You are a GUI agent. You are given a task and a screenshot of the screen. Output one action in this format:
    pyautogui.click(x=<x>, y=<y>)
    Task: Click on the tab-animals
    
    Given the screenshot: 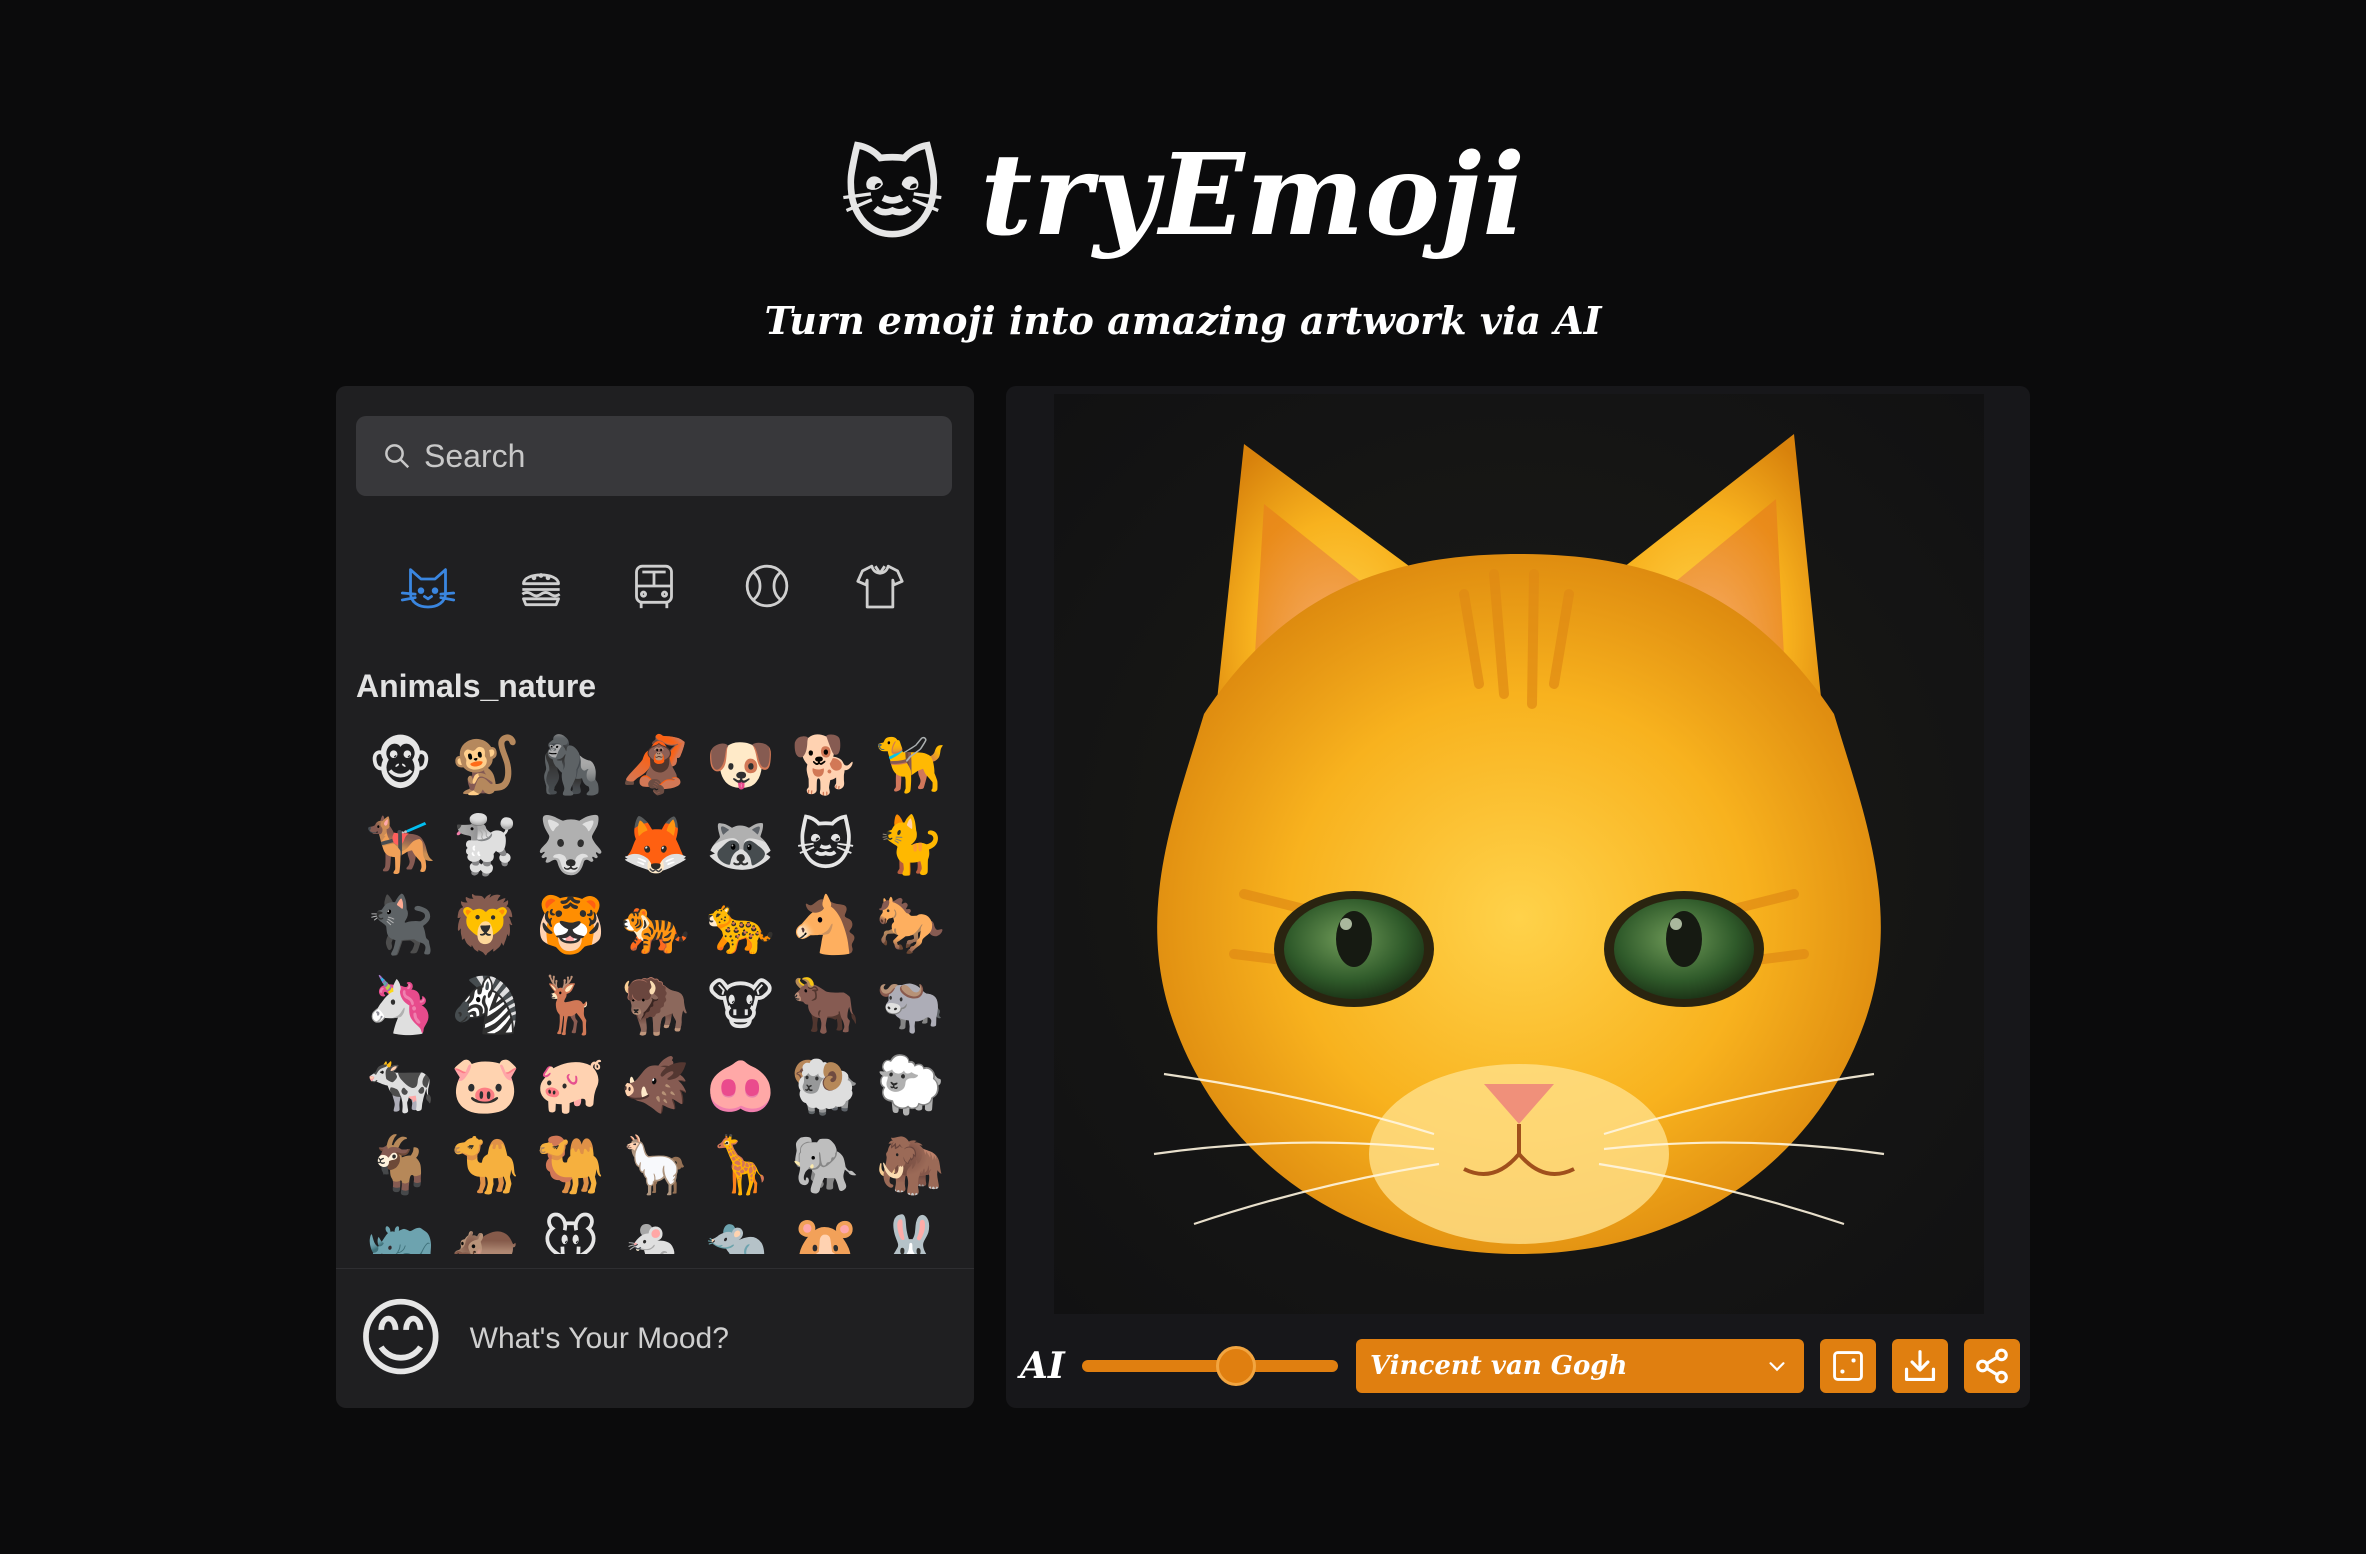 What is the action you would take?
    pyautogui.click(x=428, y=586)
    